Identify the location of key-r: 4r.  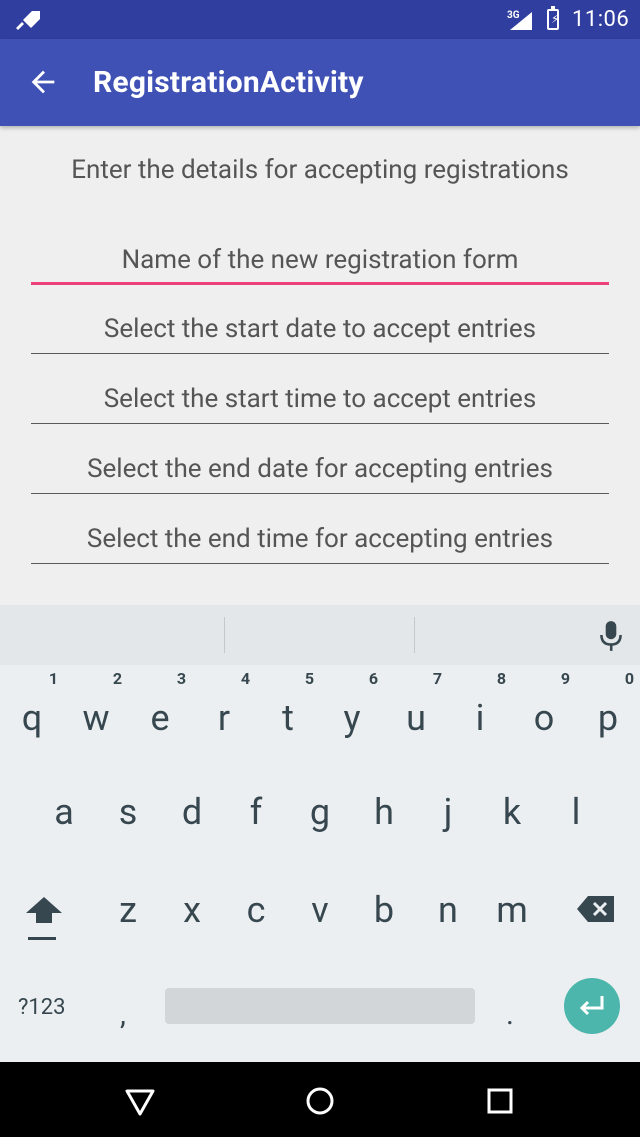
(224, 713).